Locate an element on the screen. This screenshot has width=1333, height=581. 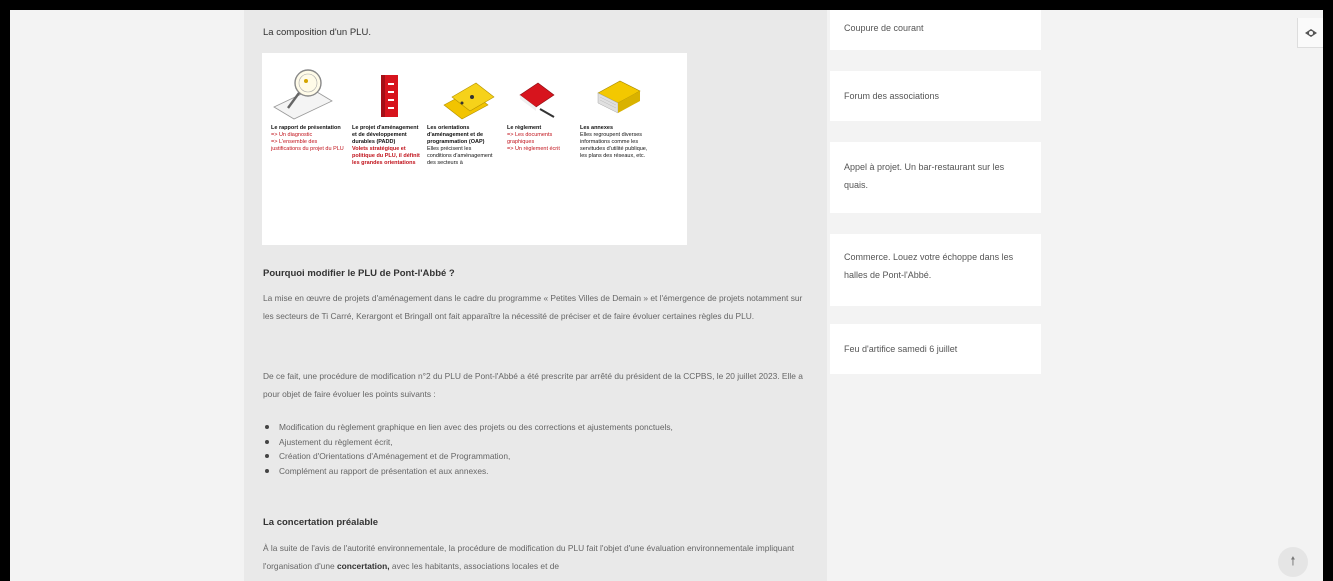
figure-caption-line: => Un diagnostic is located at coordinates (292, 135).